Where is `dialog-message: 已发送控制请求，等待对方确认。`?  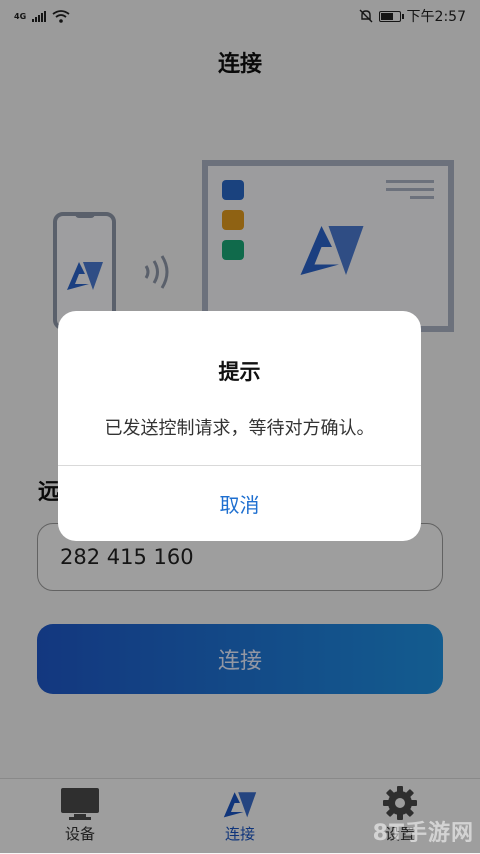 dialog-message: 已发送控制请求，等待对方确认。 is located at coordinates (239, 428).